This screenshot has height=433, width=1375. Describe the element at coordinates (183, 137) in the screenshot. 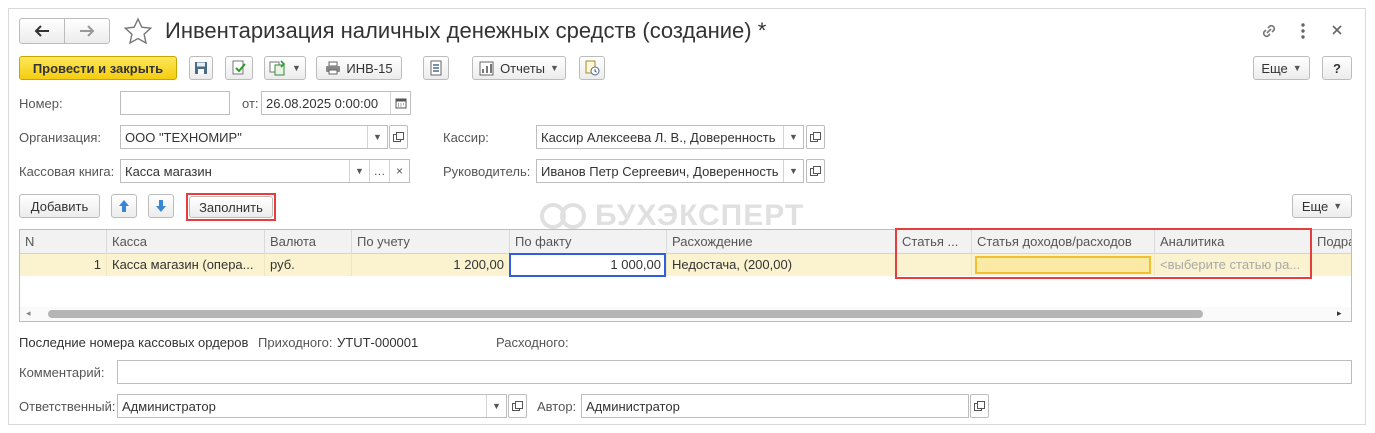

I see `organization-value: ООО "ТЕХНОМИР"` at that location.